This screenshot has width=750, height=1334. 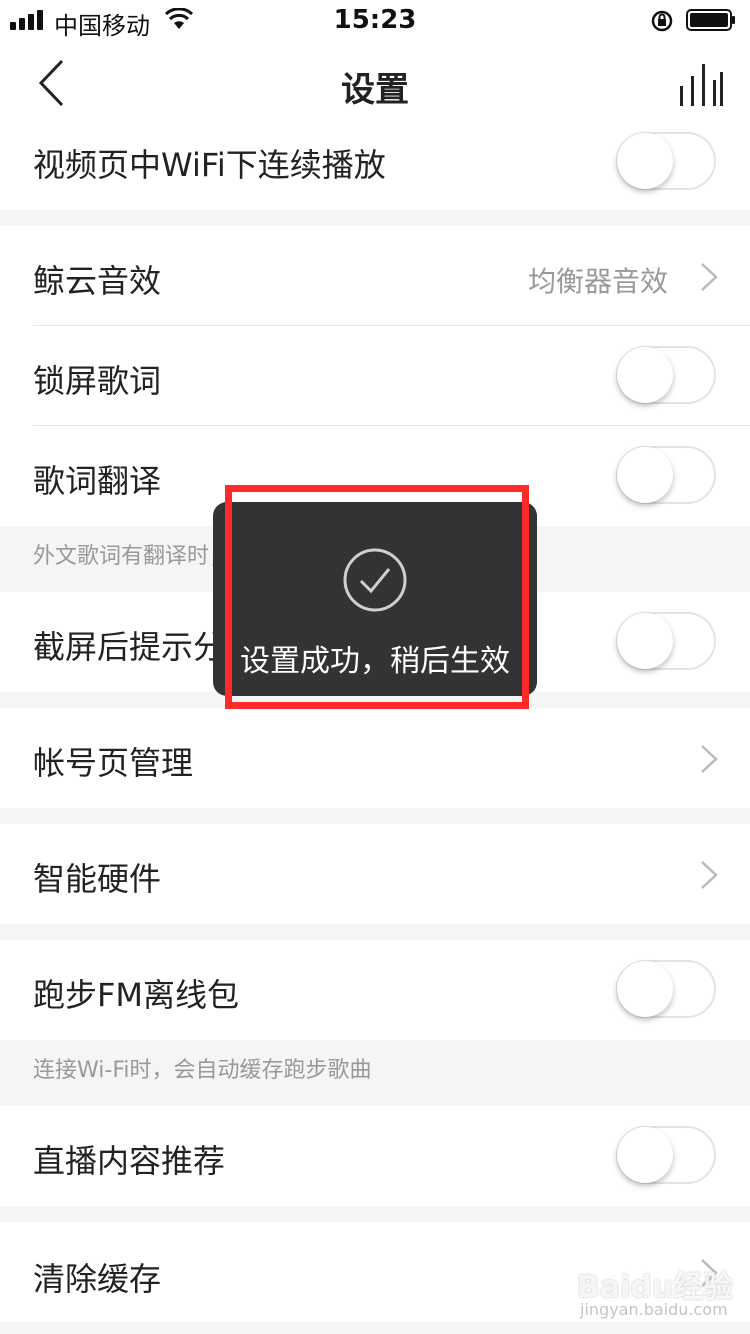 I want to click on wifi-autoplay-toggle, so click(x=666, y=161).